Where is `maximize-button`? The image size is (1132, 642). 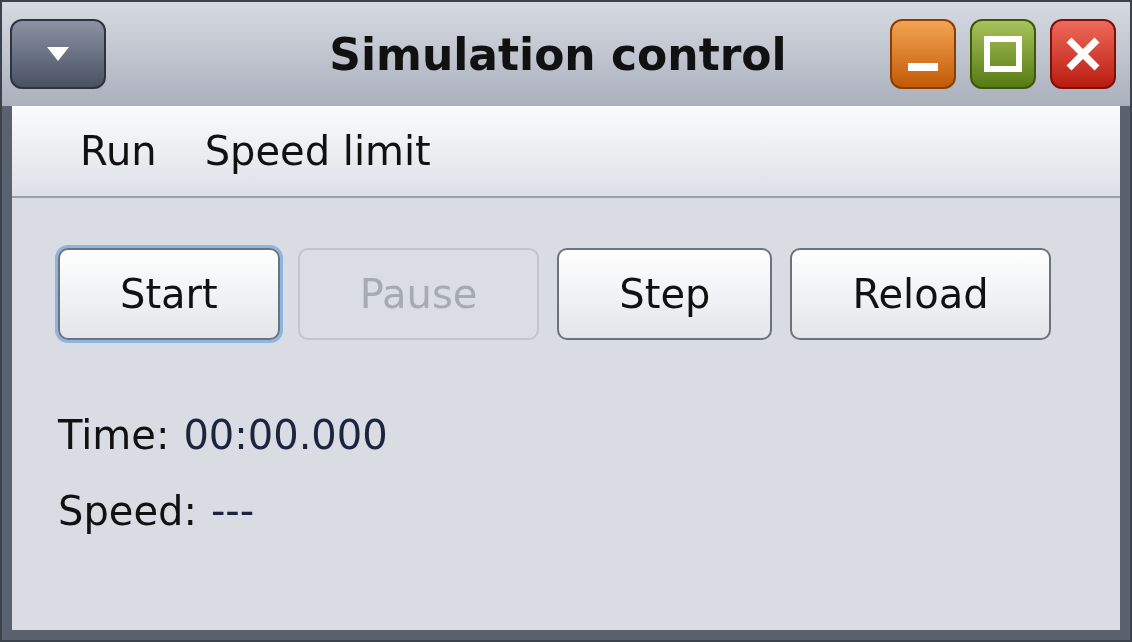
maximize-button is located at coordinates (1003, 54).